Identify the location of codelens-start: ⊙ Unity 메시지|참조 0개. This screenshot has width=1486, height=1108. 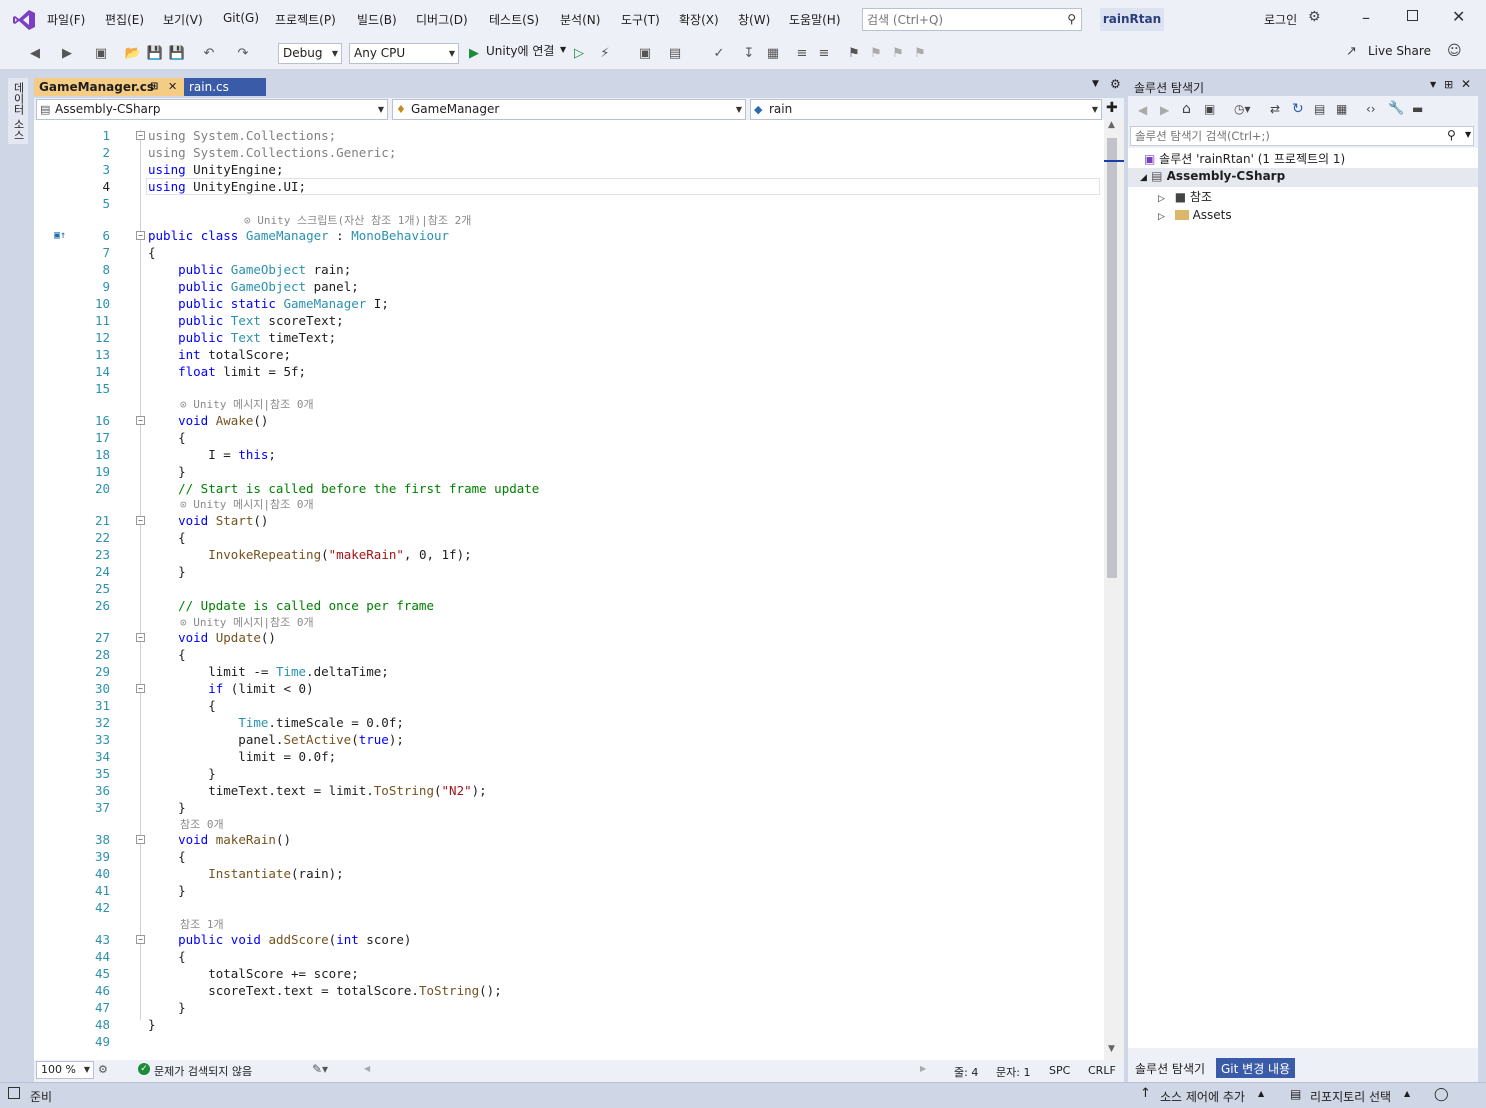
(247, 504).